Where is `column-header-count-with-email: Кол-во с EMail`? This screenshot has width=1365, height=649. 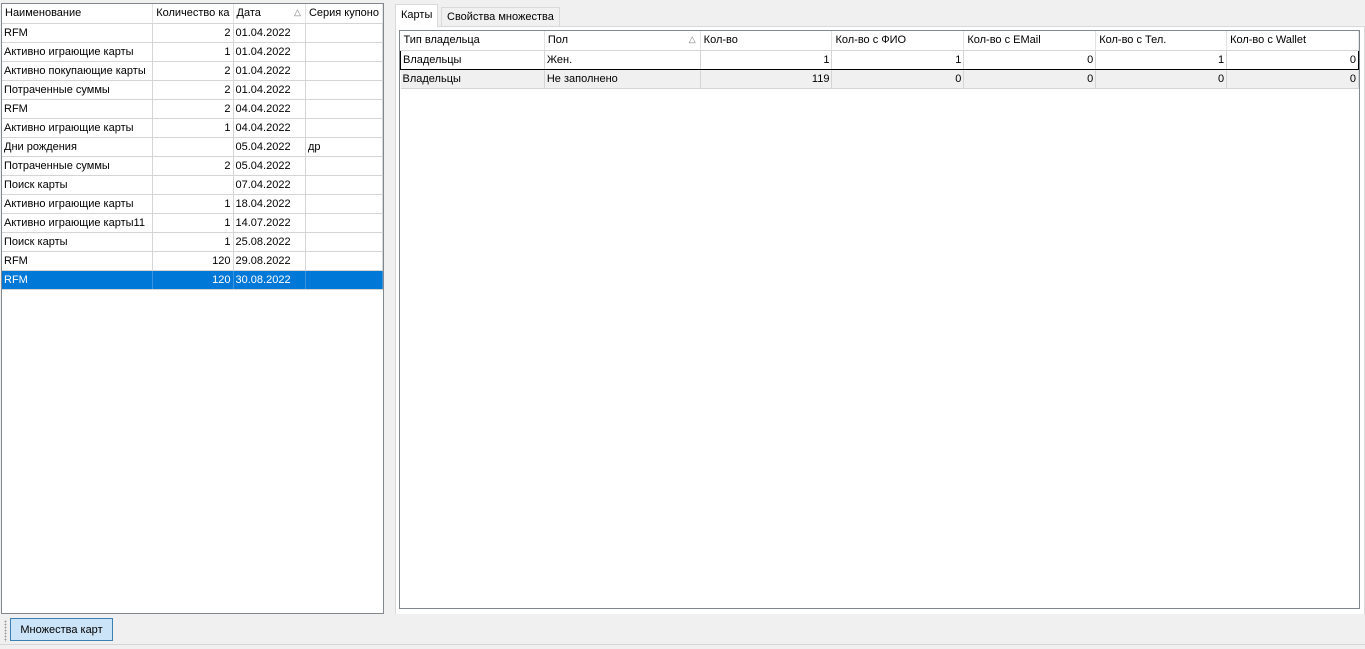
column-header-count-with-email: Кол-во с EMail is located at coordinates (1030, 41).